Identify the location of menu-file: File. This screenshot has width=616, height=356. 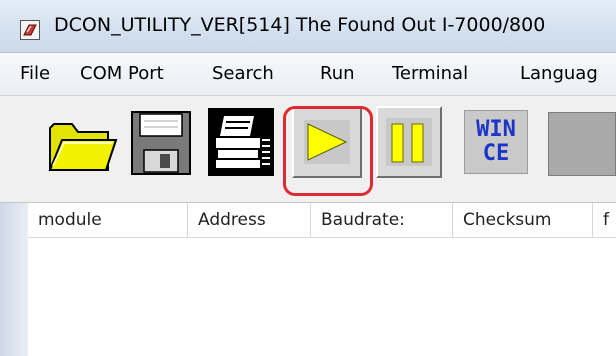
(35, 73).